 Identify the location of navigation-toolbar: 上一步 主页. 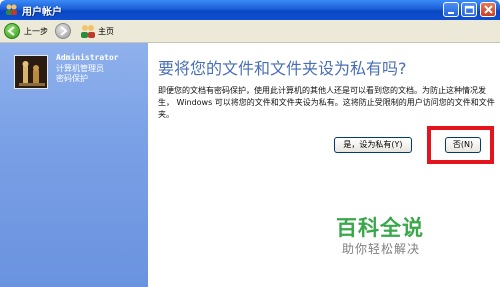
(250, 31).